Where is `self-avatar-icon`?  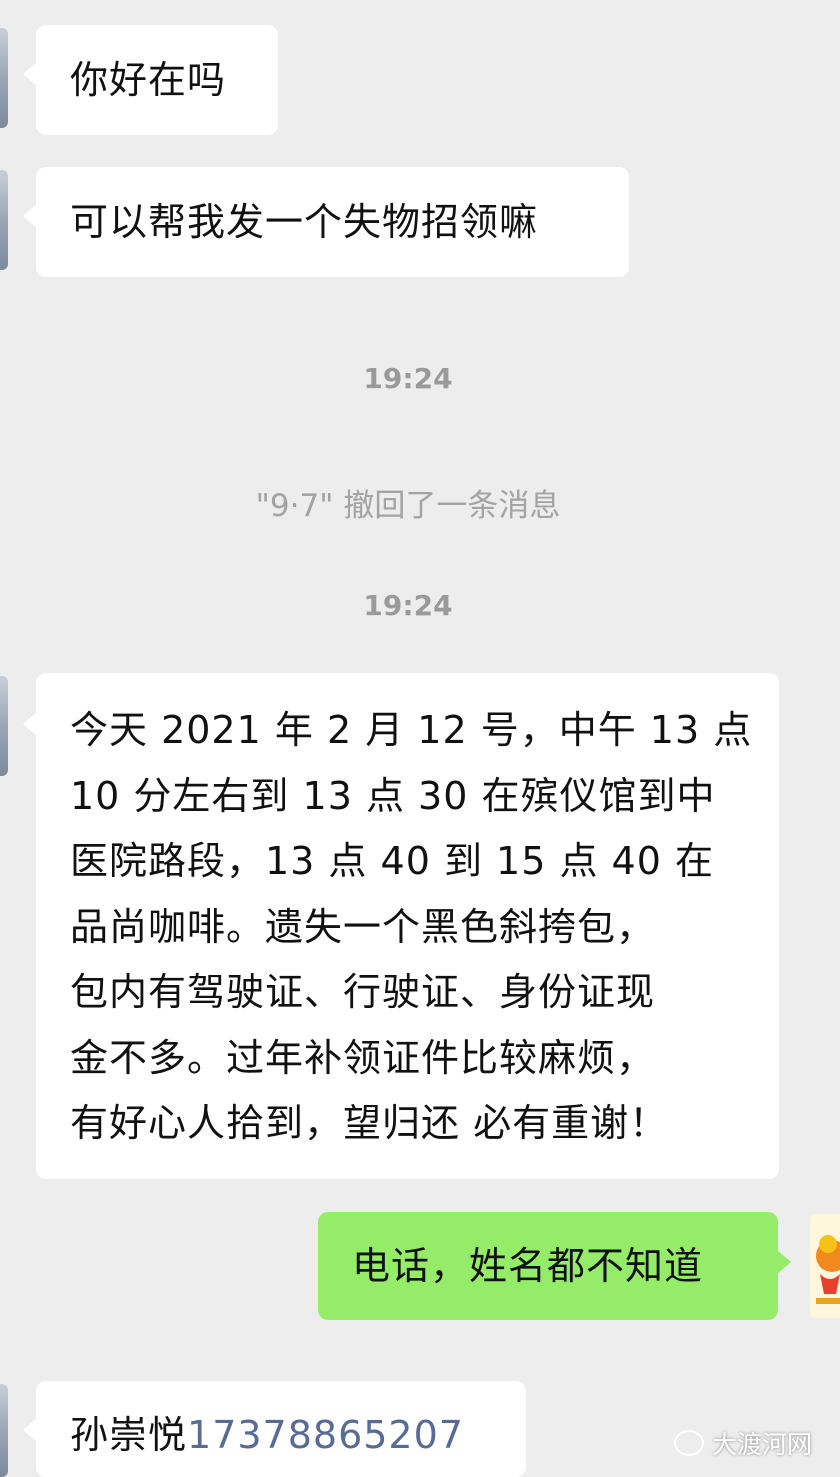
self-avatar-icon is located at coordinates (825, 1266).